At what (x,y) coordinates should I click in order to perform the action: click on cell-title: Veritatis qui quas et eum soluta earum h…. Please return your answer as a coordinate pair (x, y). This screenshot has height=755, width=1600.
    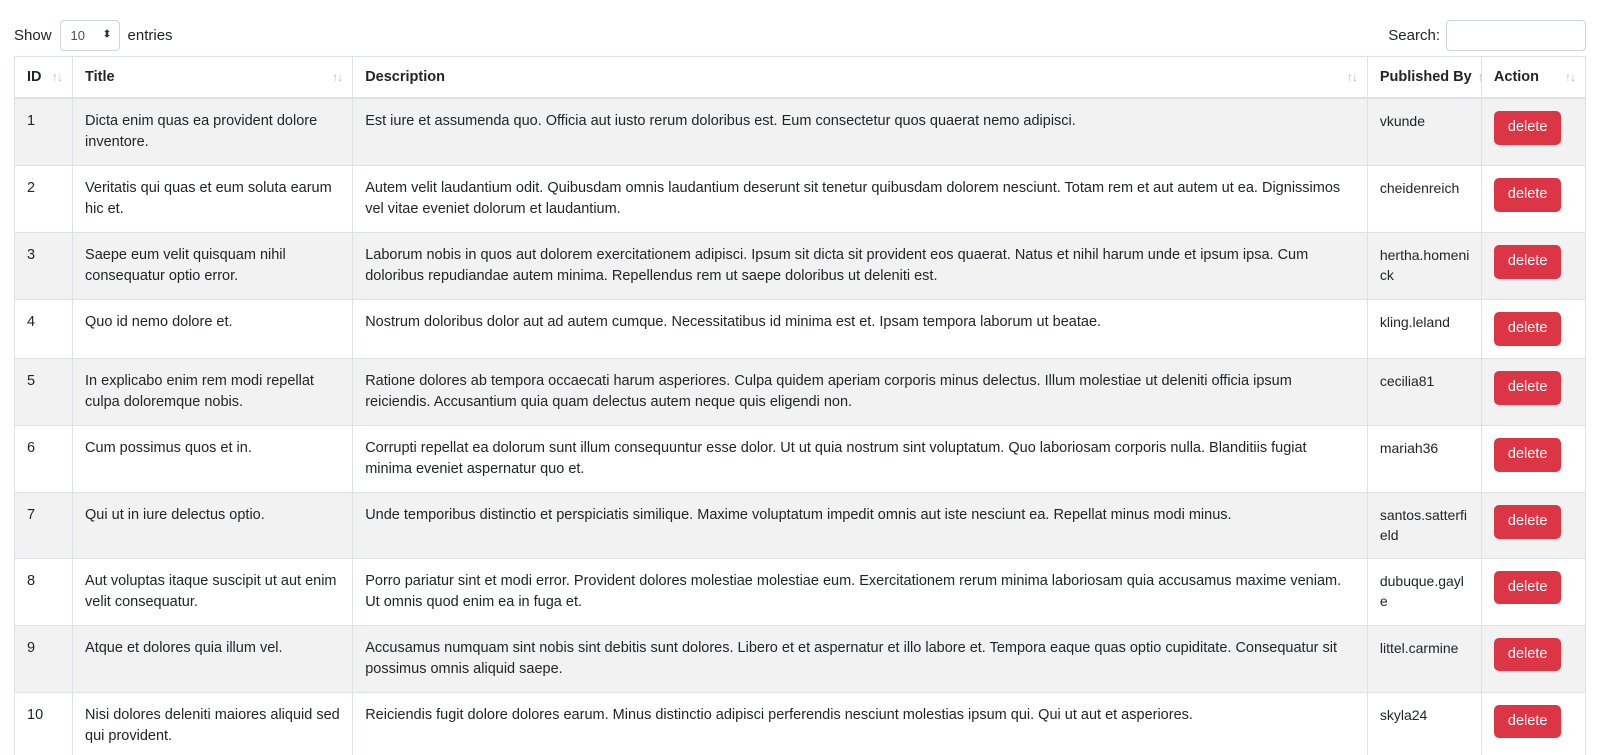
    Looking at the image, I should click on (213, 199).